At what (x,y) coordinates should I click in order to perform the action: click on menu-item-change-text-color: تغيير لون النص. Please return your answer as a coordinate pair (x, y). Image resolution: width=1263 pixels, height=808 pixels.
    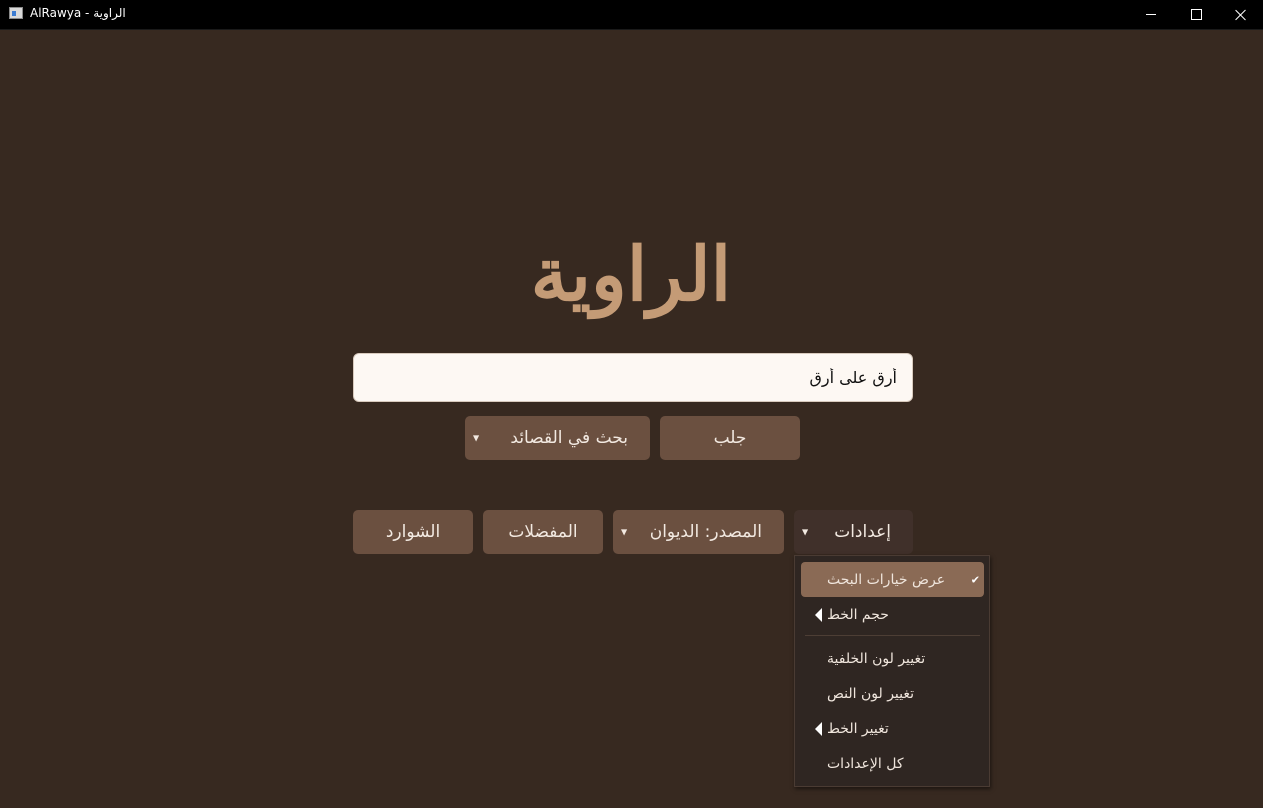
    Looking at the image, I should click on (892, 693).